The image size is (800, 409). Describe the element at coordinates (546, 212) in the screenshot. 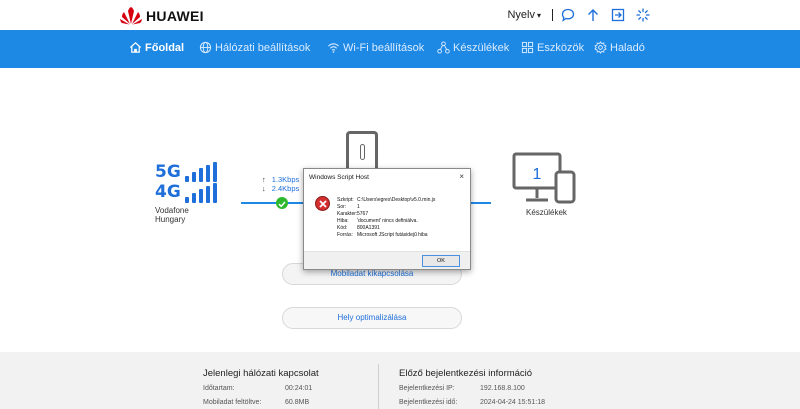

I see `devices-label: Készülékek` at that location.